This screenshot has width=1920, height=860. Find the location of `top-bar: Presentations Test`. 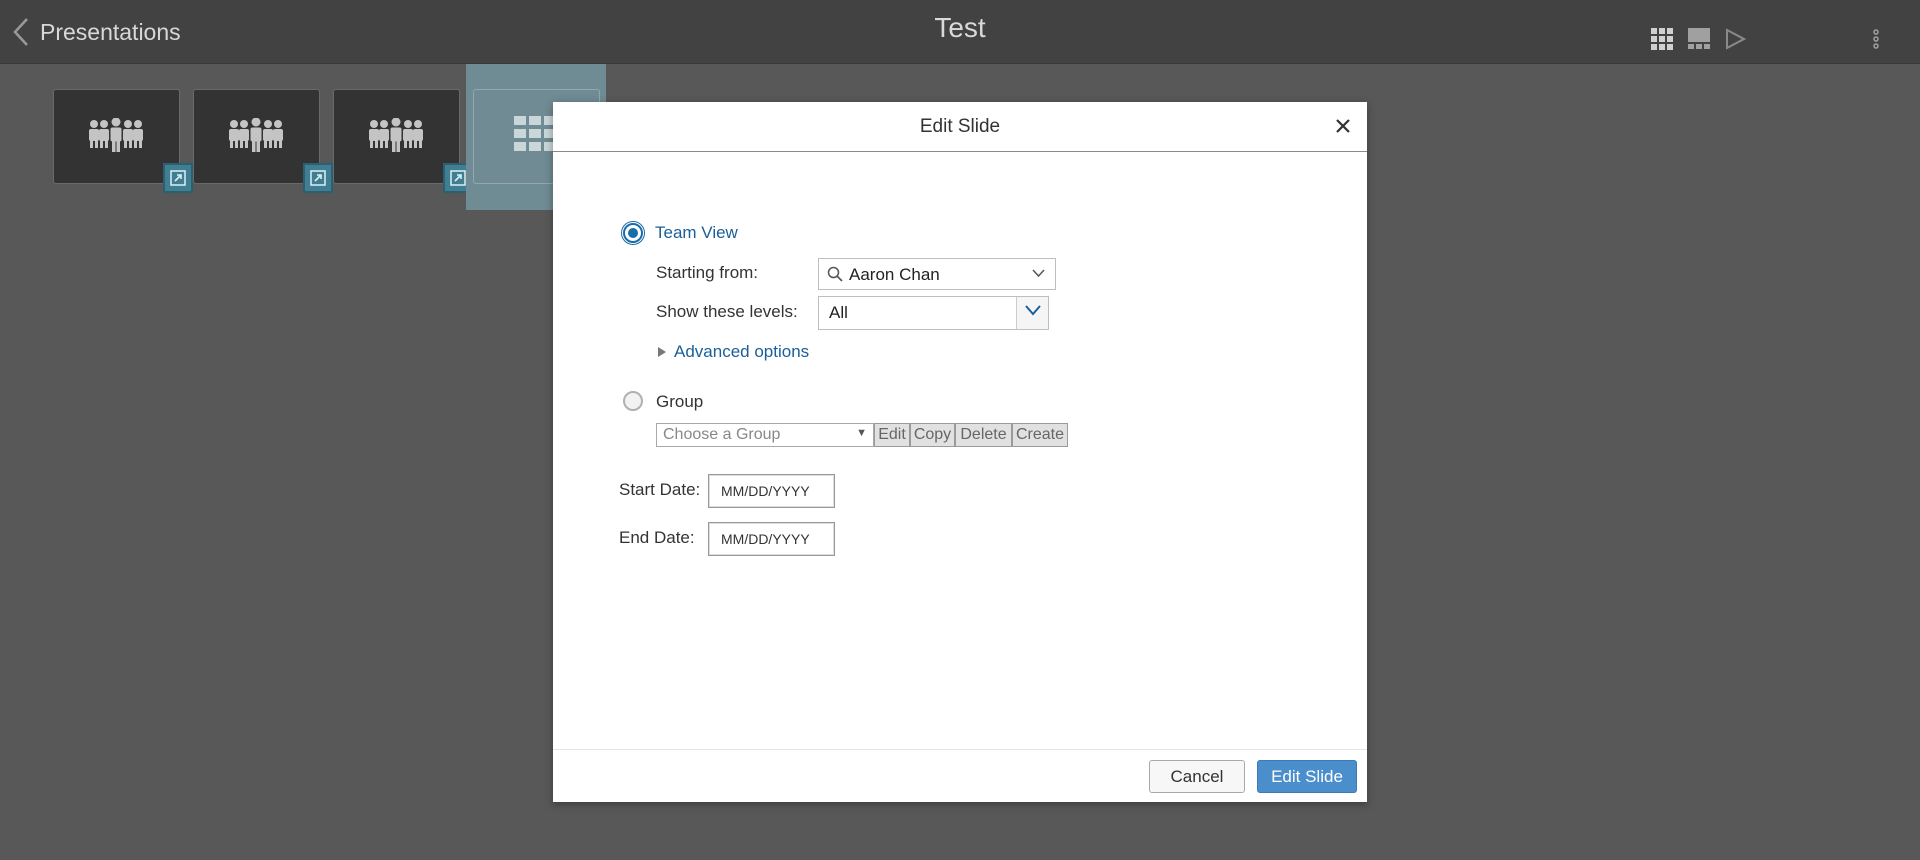

top-bar: Presentations Test is located at coordinates (960, 32).